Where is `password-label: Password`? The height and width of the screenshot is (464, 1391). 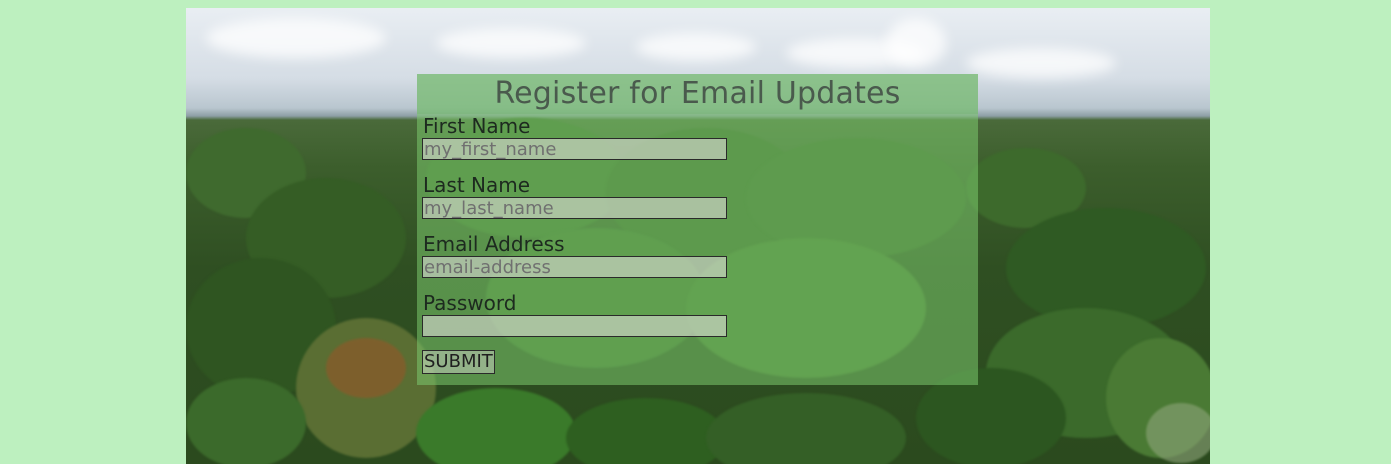 password-label: Password is located at coordinates (470, 303).